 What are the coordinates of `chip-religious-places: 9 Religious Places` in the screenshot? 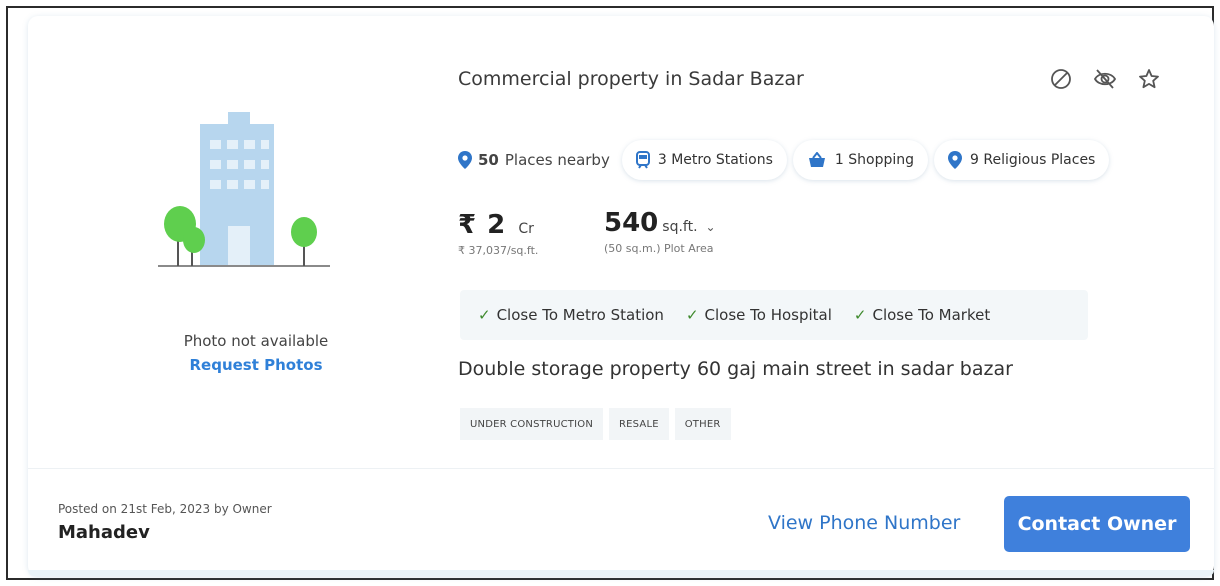 It's located at (1022, 160).